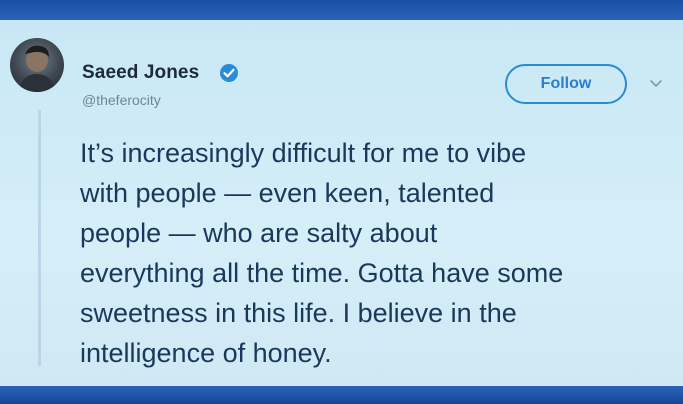  I want to click on author-handle: @theferocity, so click(121, 100).